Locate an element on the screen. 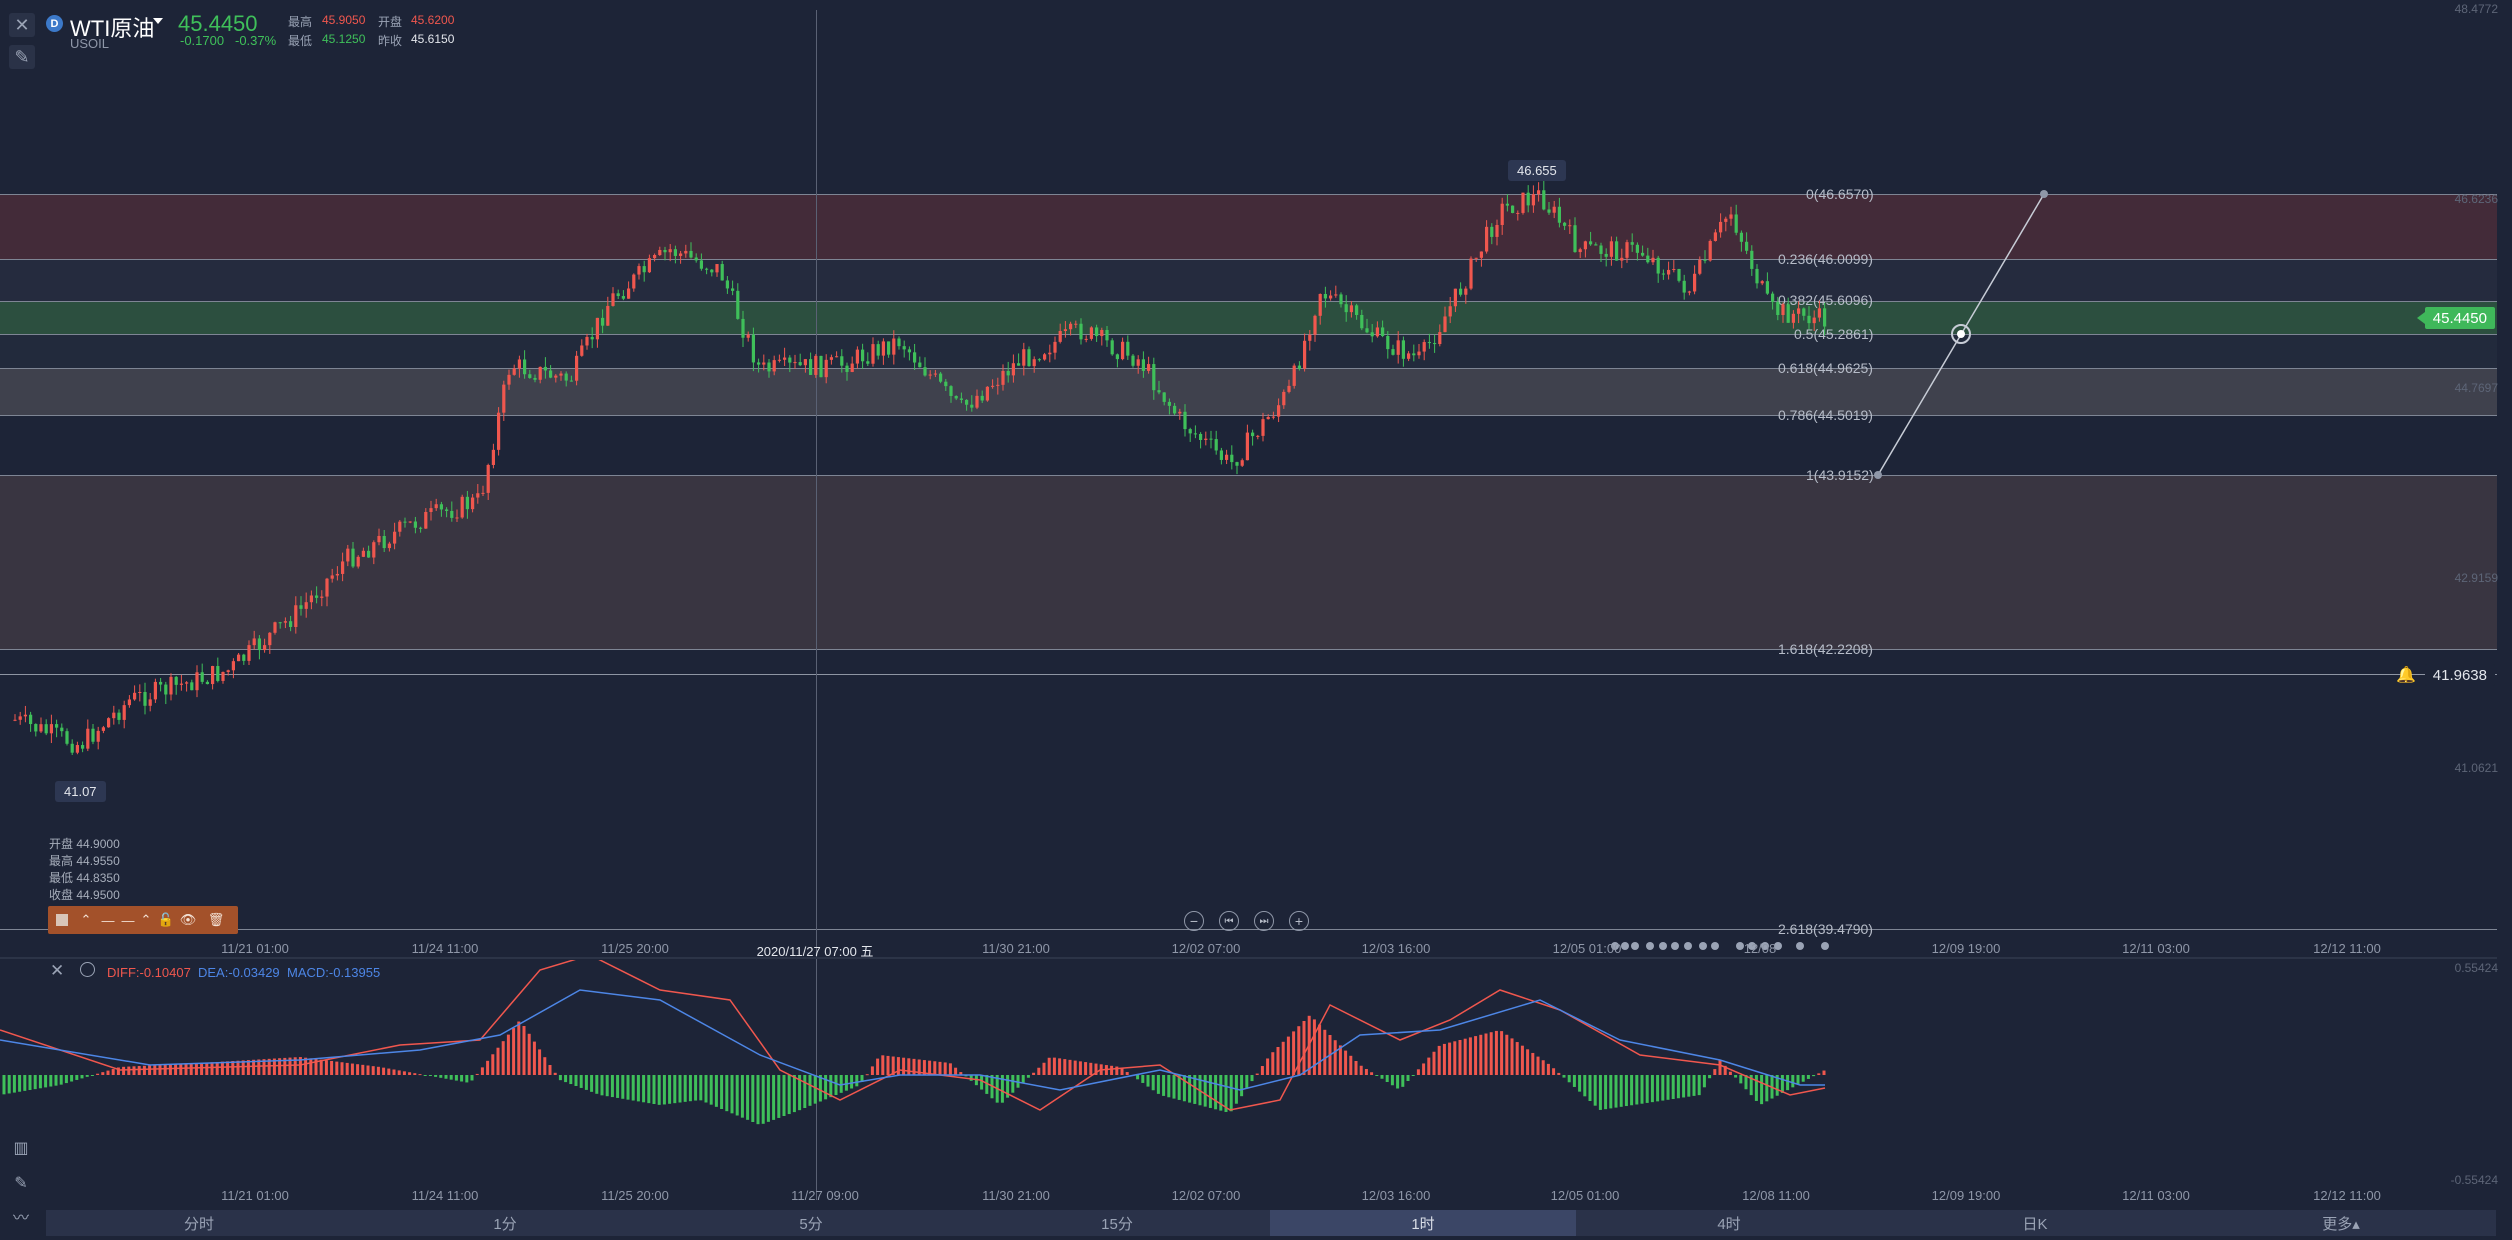 The image size is (2512, 1240). scroll-start-button: ⏮ is located at coordinates (1229, 921).